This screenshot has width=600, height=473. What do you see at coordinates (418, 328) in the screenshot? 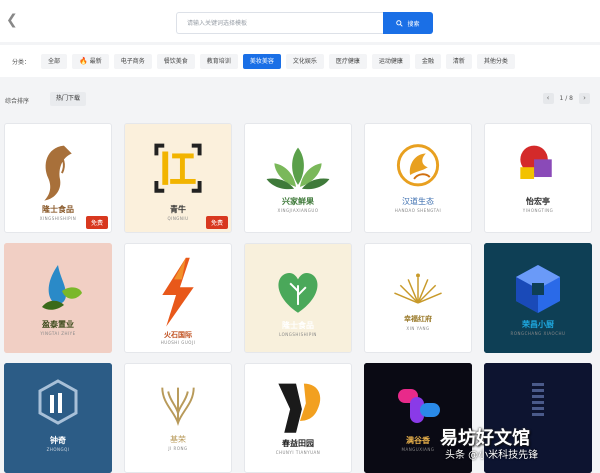
I see `template-subtitle: XIN YANG` at bounding box center [418, 328].